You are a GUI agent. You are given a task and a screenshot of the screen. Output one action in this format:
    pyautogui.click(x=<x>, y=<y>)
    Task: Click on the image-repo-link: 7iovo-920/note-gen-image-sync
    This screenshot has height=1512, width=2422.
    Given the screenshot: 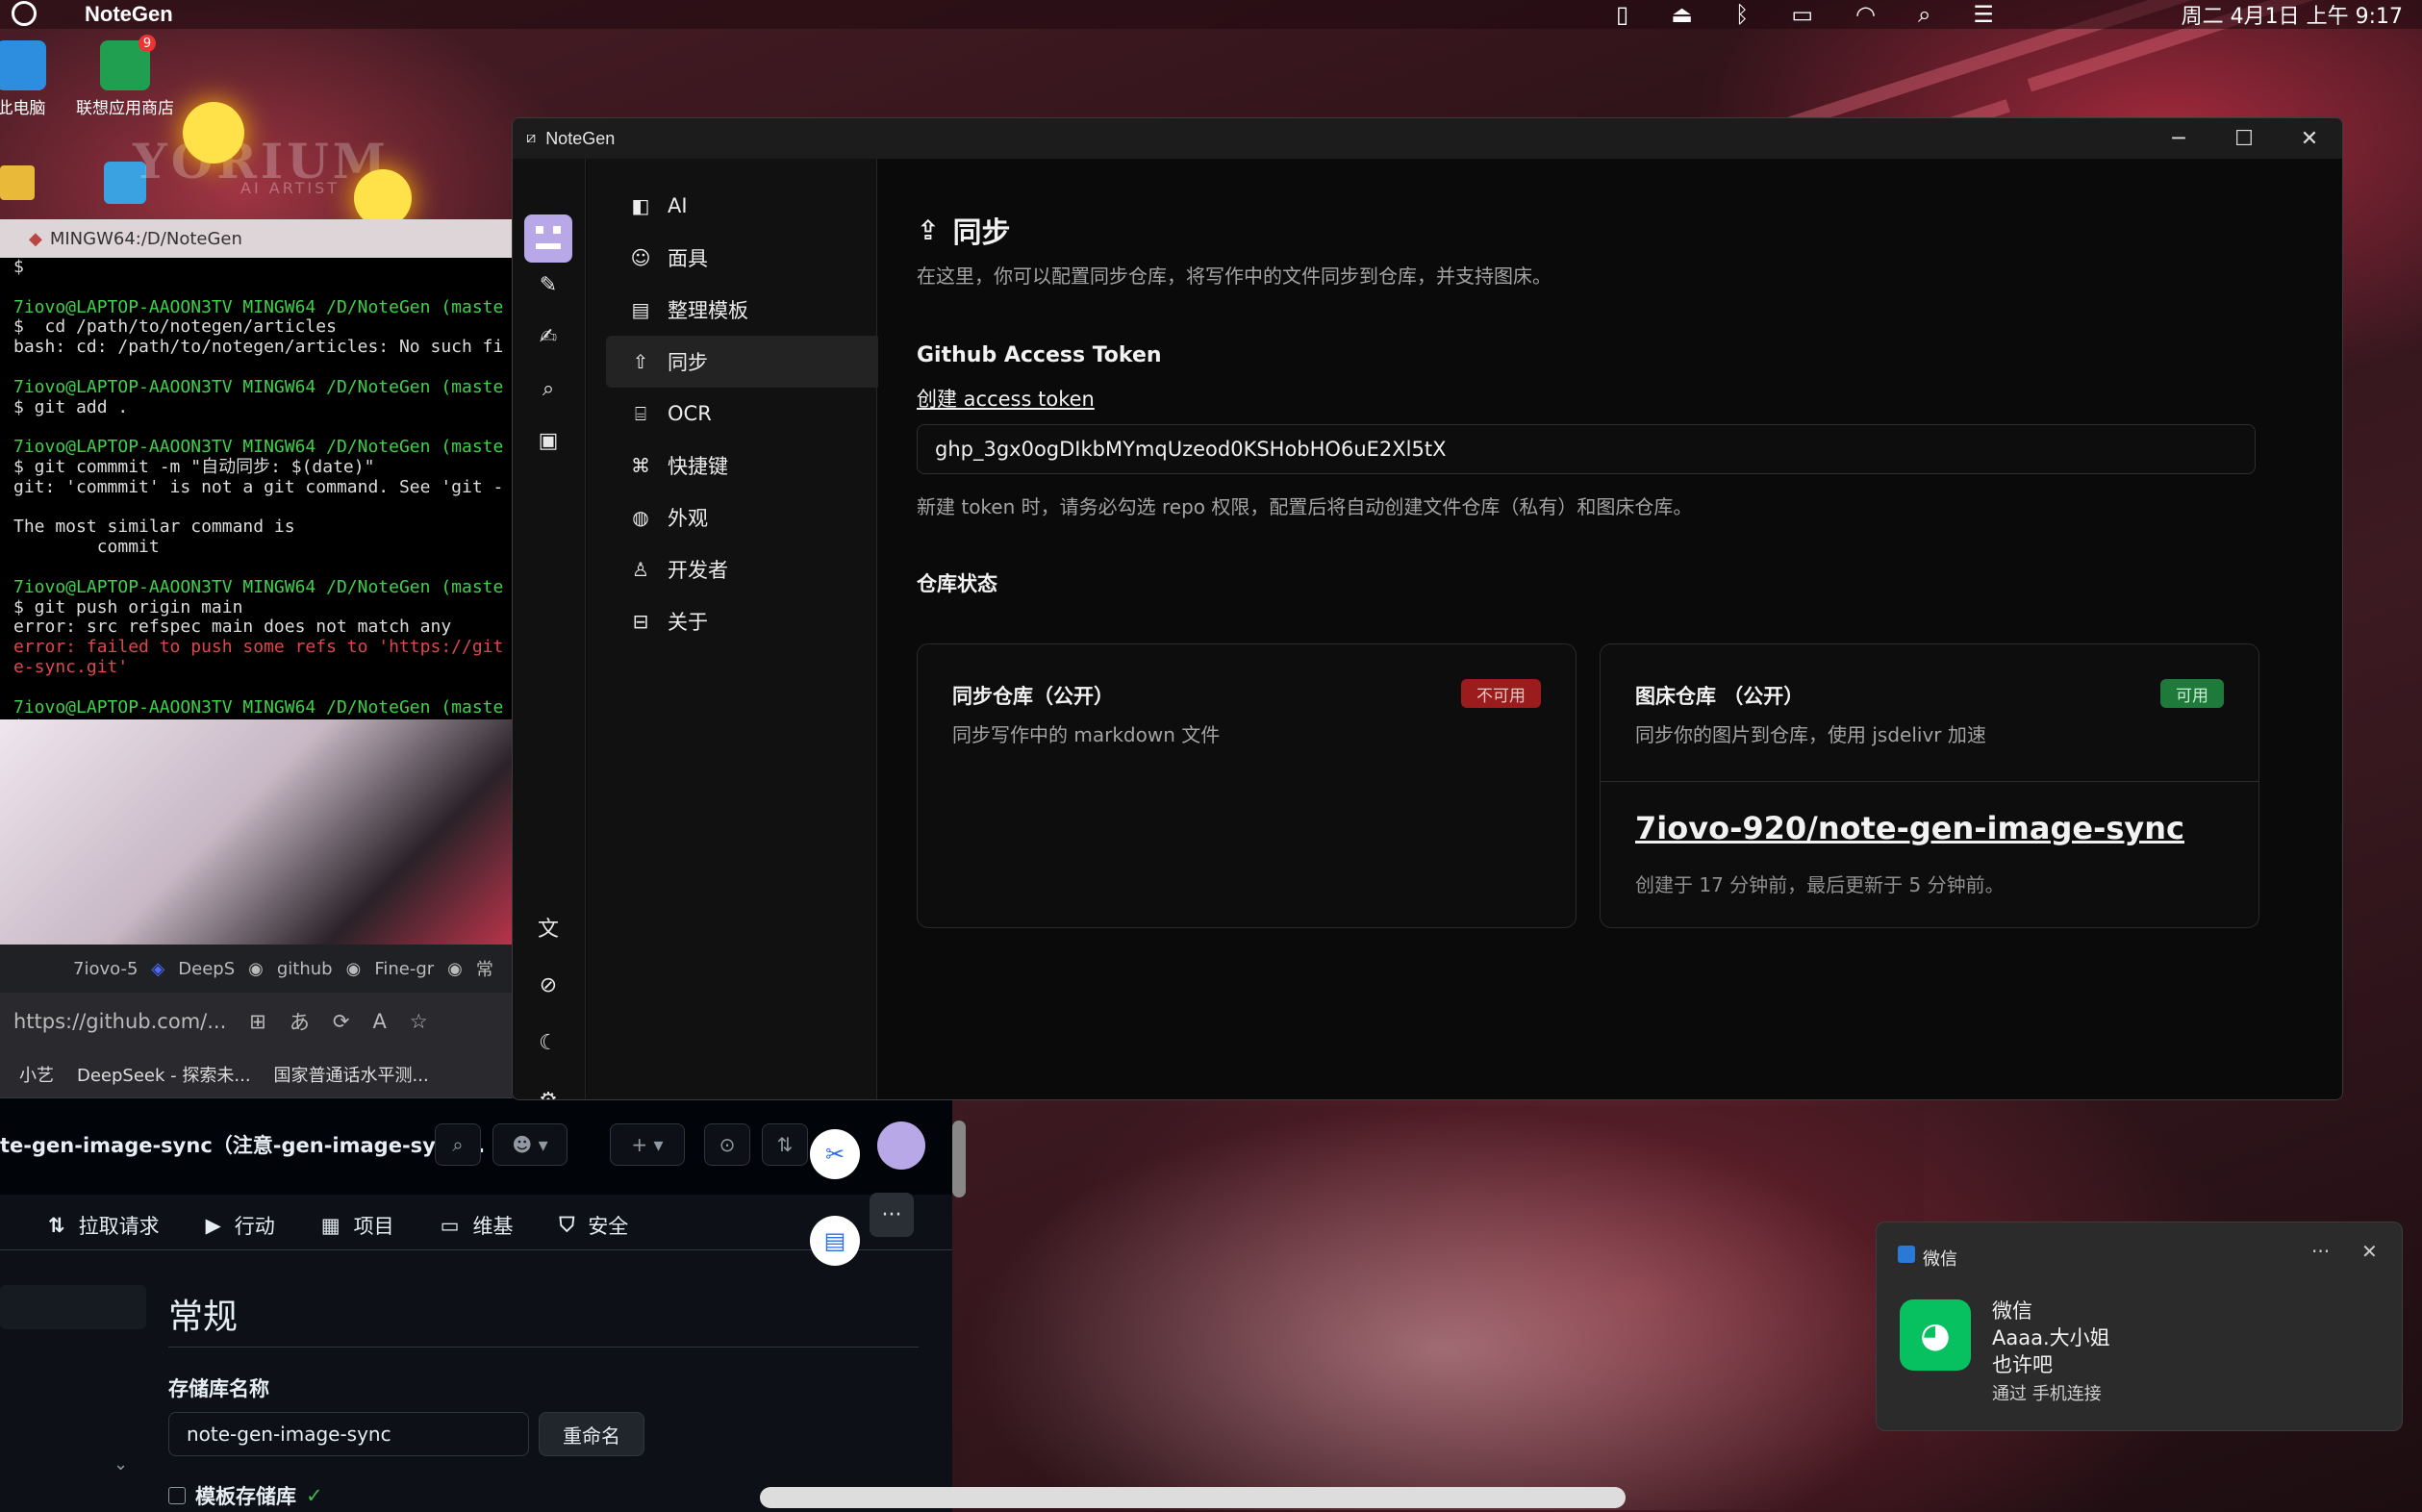 What is the action you would take?
    pyautogui.click(x=1909, y=828)
    